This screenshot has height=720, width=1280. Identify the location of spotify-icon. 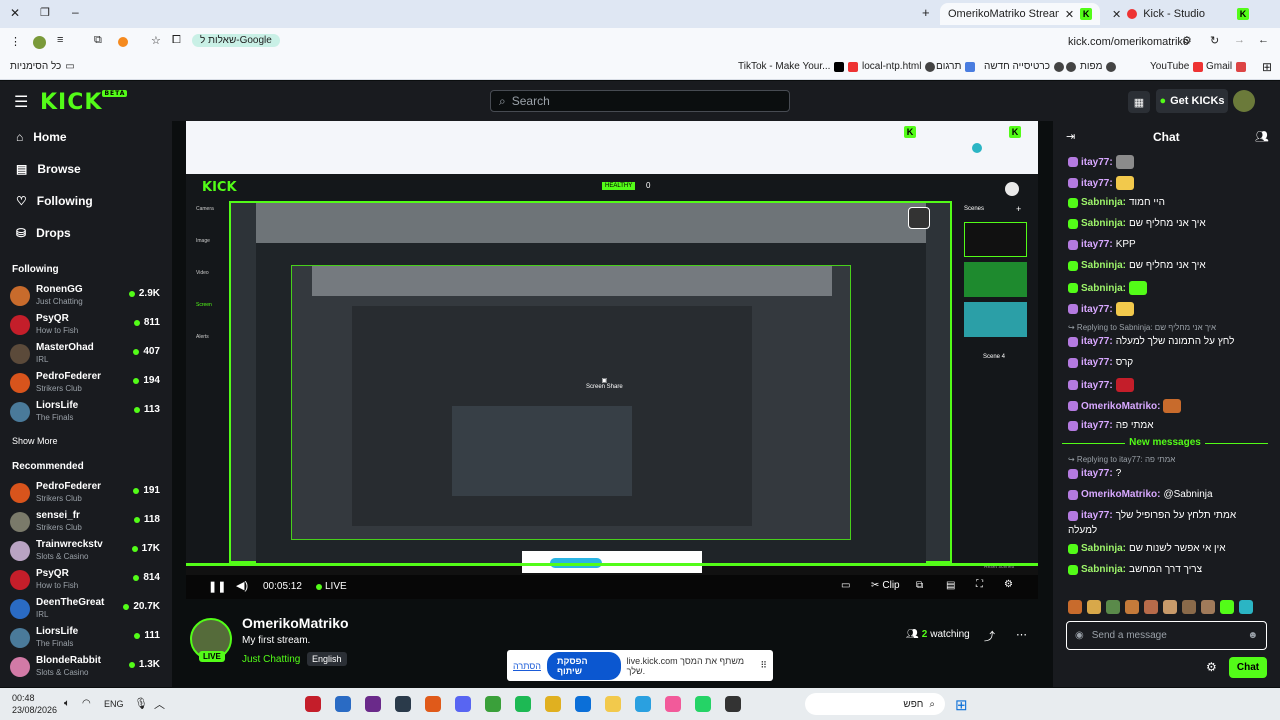
(523, 704).